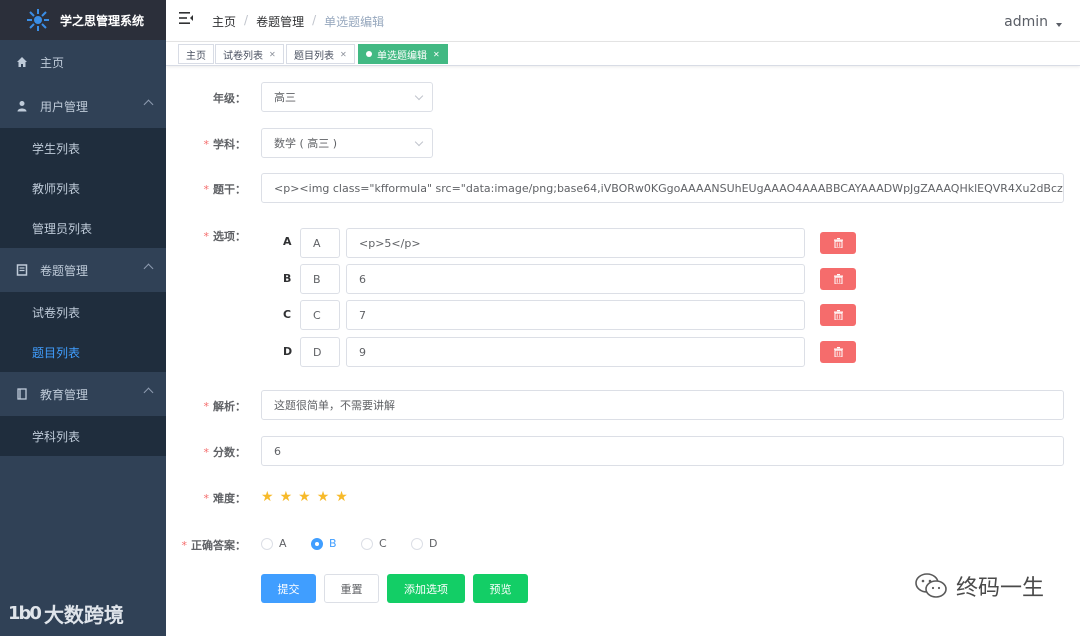 The width and height of the screenshot is (1080, 636). I want to click on tag-home: 主页, so click(196, 54).